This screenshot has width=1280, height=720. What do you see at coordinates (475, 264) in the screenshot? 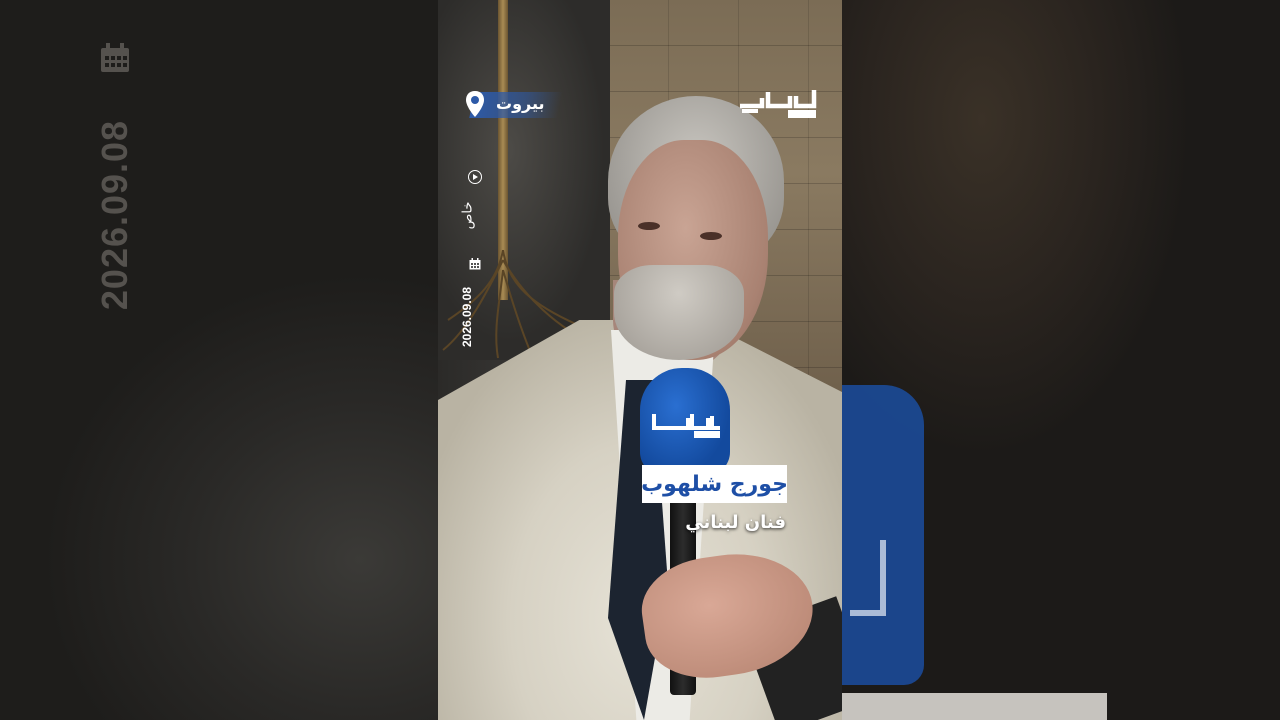
I see `calendar-icon` at bounding box center [475, 264].